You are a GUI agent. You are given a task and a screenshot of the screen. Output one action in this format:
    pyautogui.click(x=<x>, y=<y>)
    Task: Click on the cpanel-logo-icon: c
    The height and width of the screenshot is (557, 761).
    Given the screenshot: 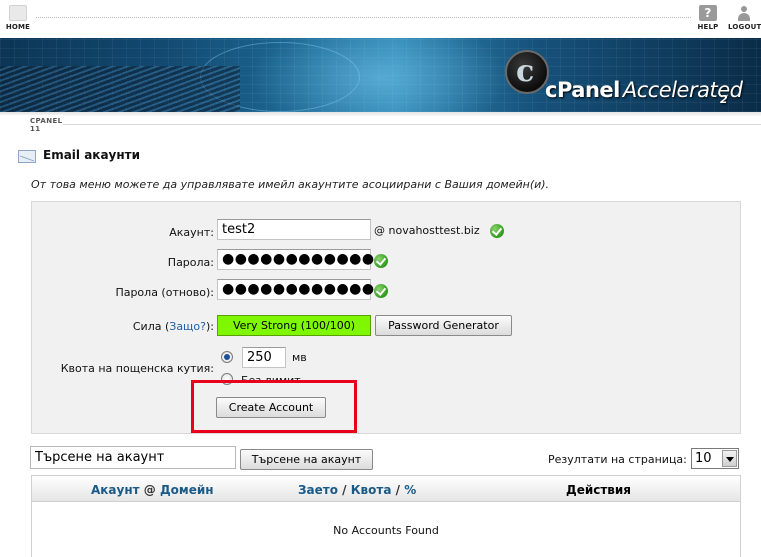 What is the action you would take?
    pyautogui.click(x=527, y=72)
    